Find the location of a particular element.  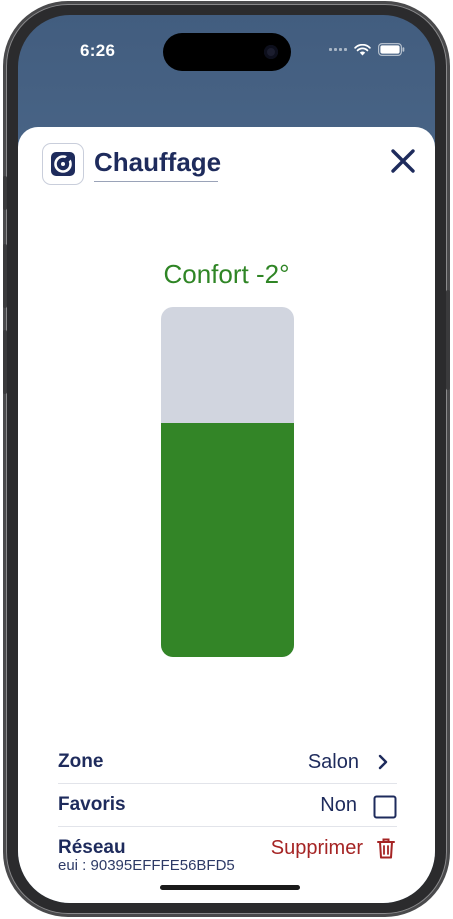

close-icon is located at coordinates (403, 161).